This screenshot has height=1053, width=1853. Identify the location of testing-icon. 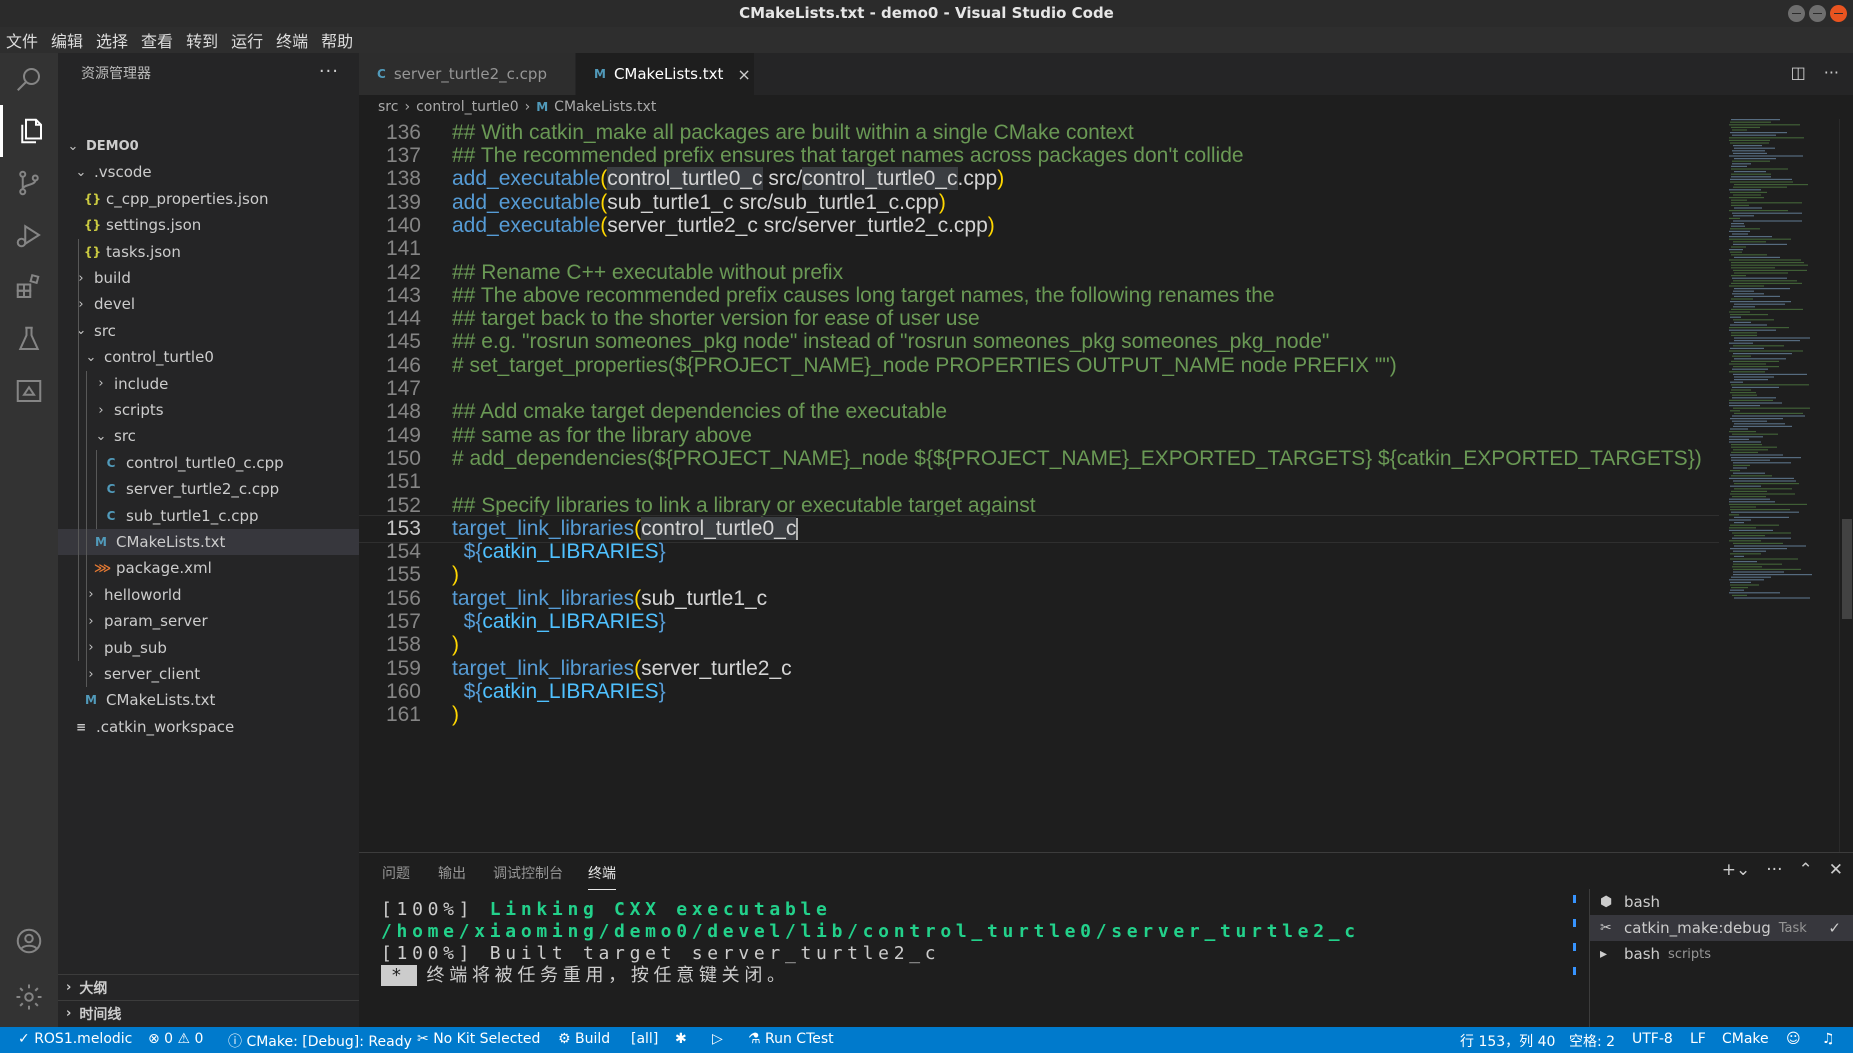
(29, 339).